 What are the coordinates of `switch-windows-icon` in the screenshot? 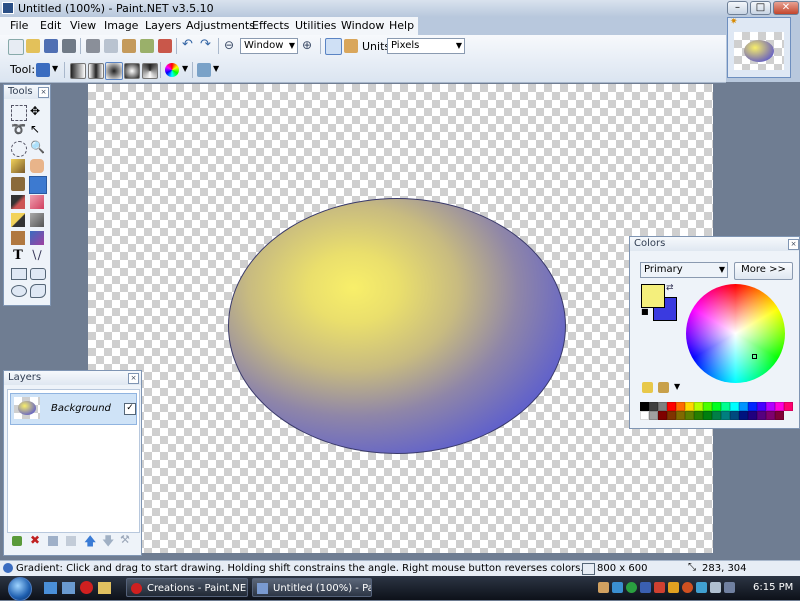 It's located at (68, 588).